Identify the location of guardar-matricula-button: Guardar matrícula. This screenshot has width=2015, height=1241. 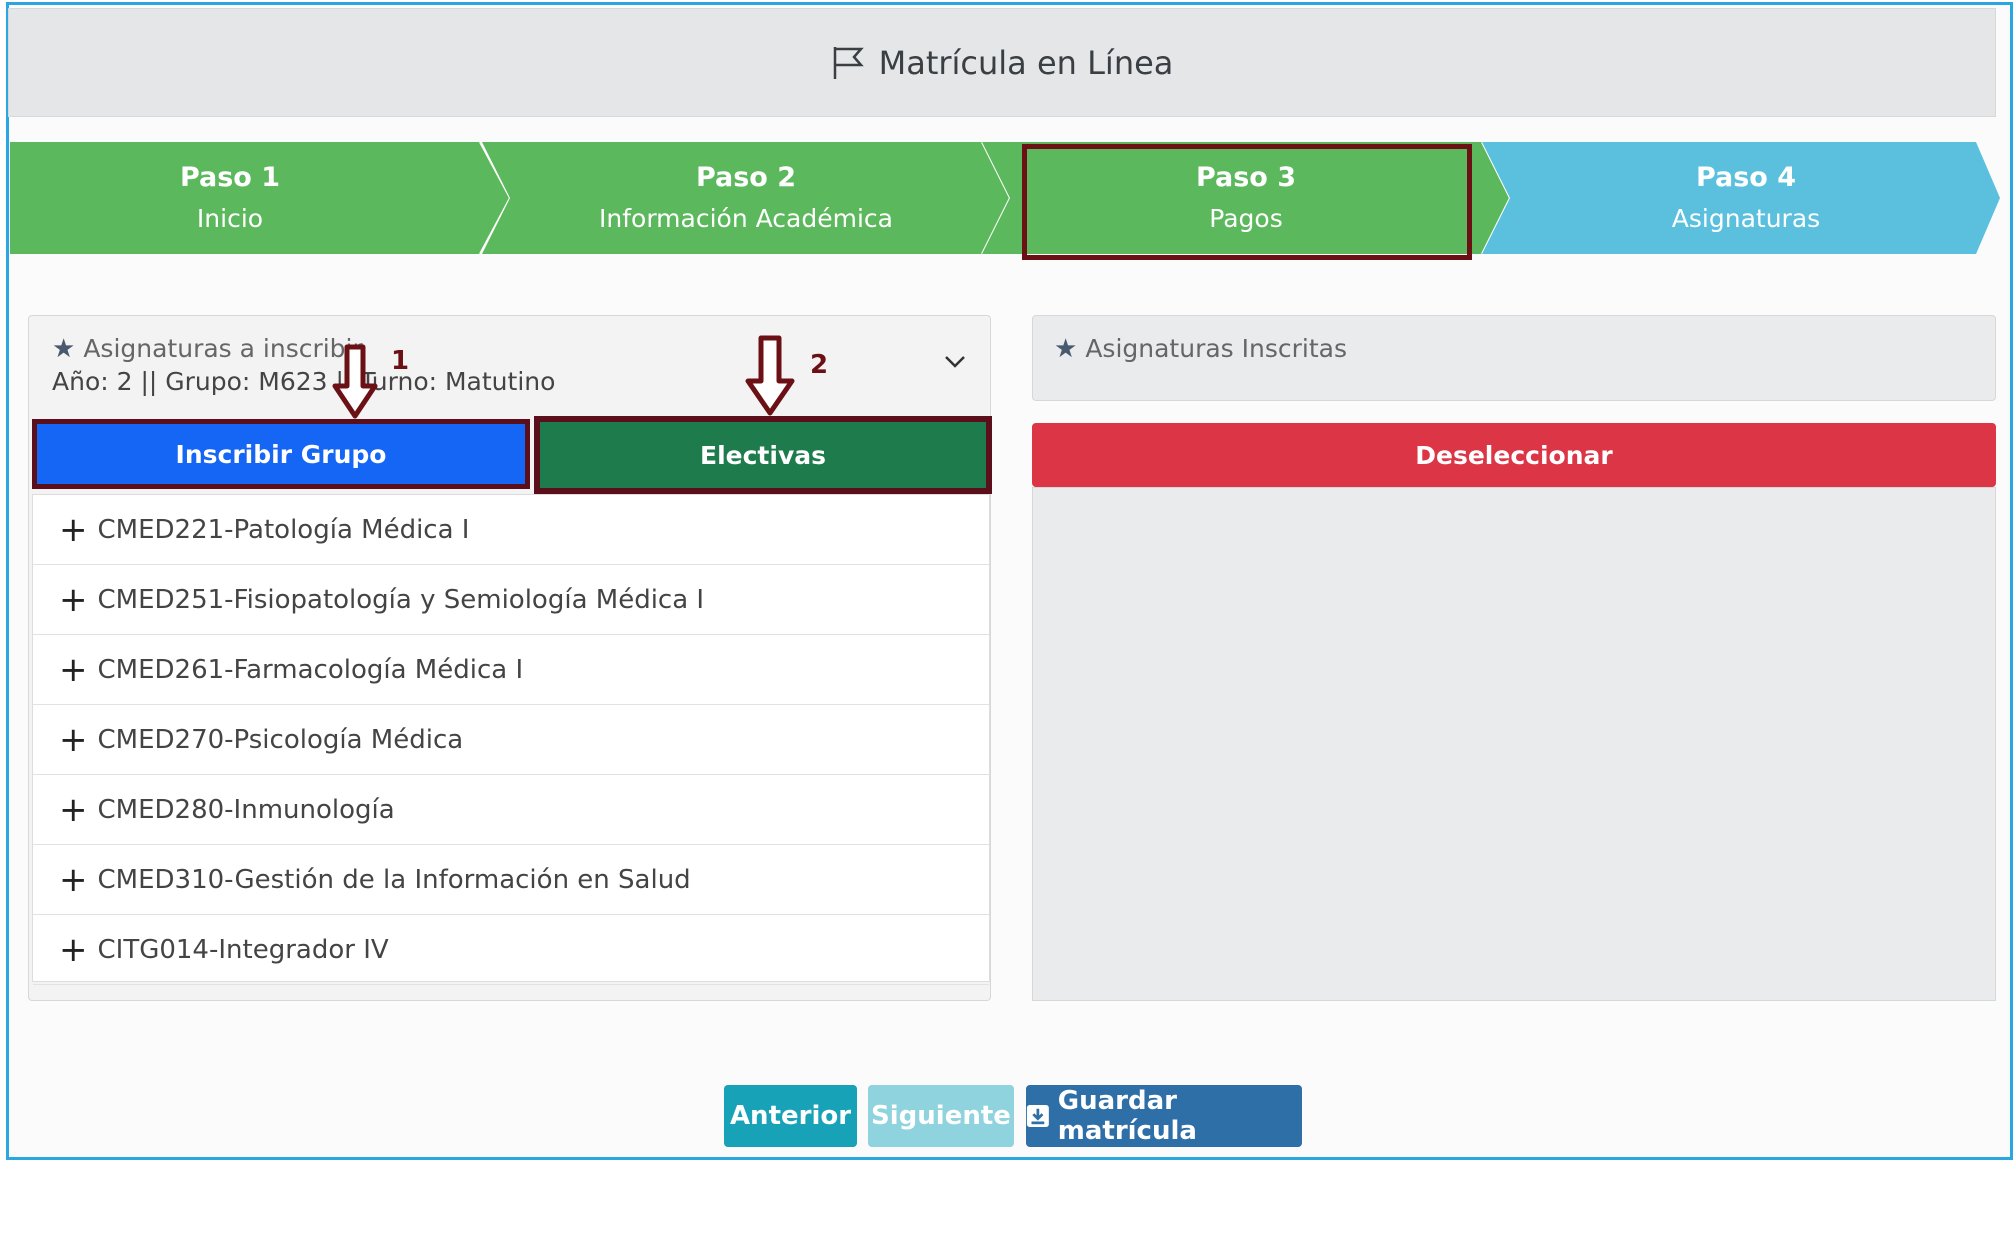
(1164, 1116).